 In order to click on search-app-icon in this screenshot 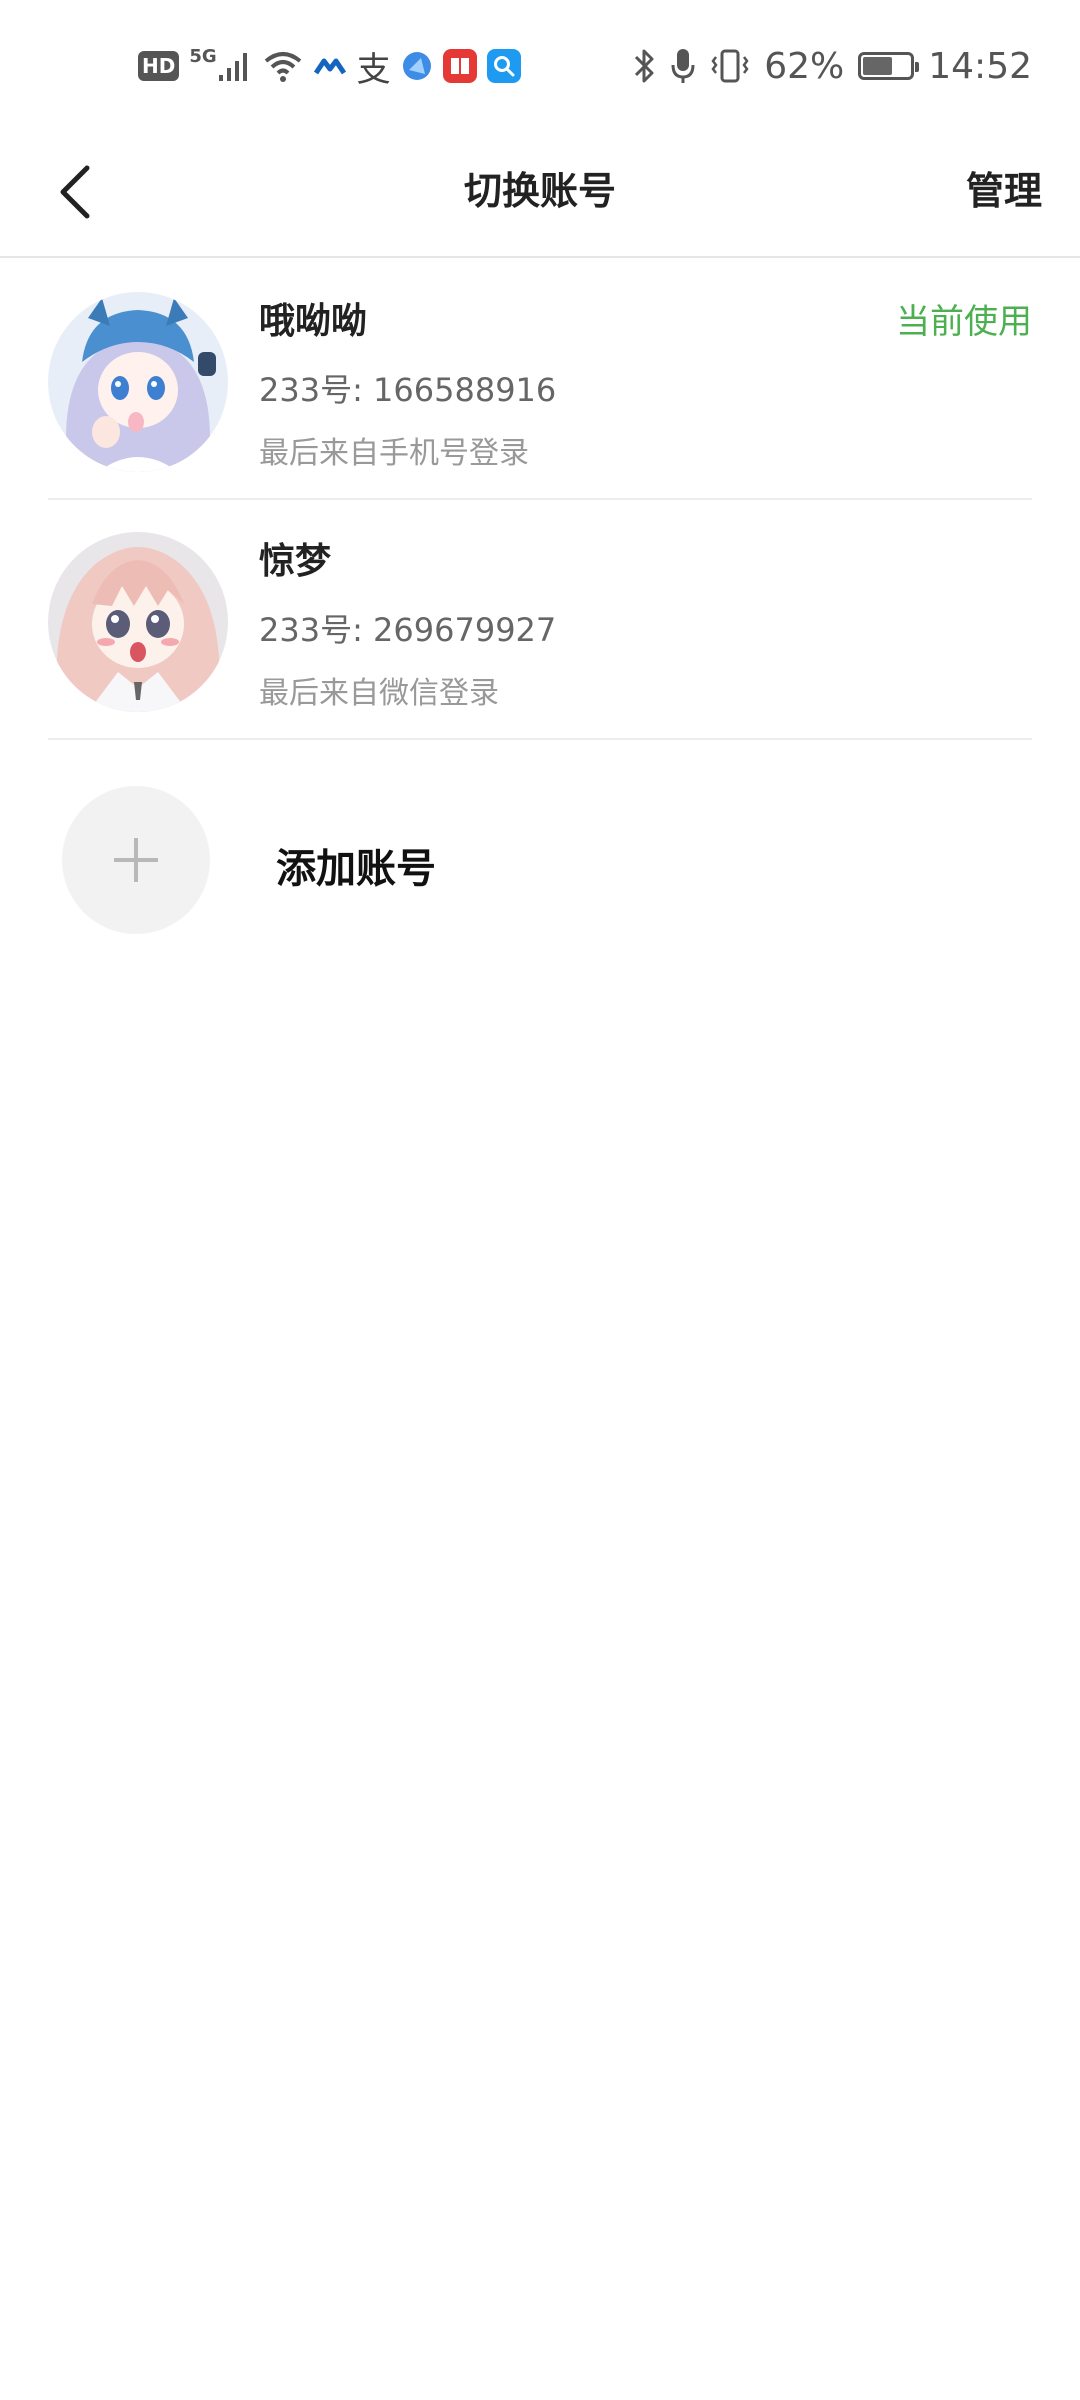, I will do `click(503, 66)`.